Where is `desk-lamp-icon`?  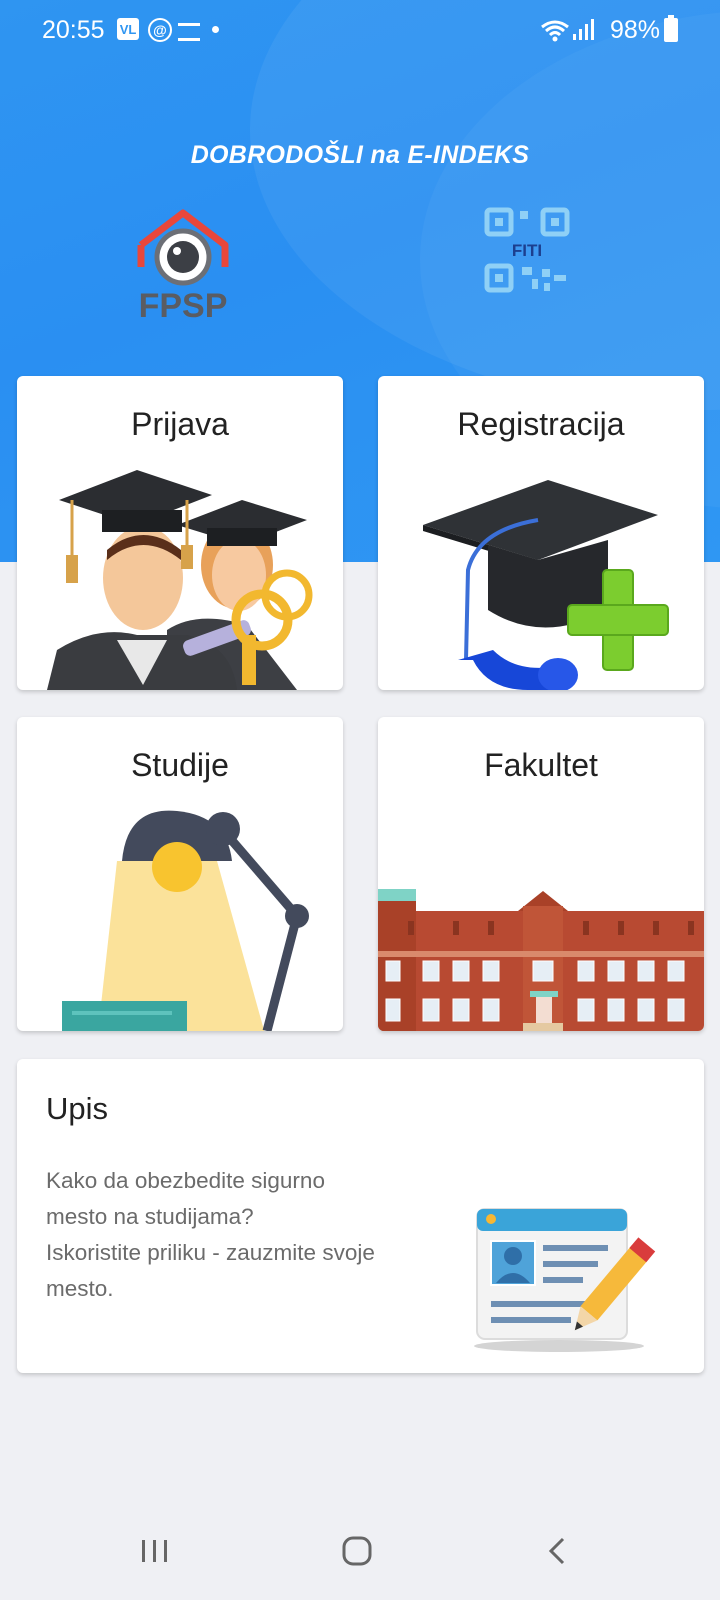
desk-lamp-icon is located at coordinates (185, 920).